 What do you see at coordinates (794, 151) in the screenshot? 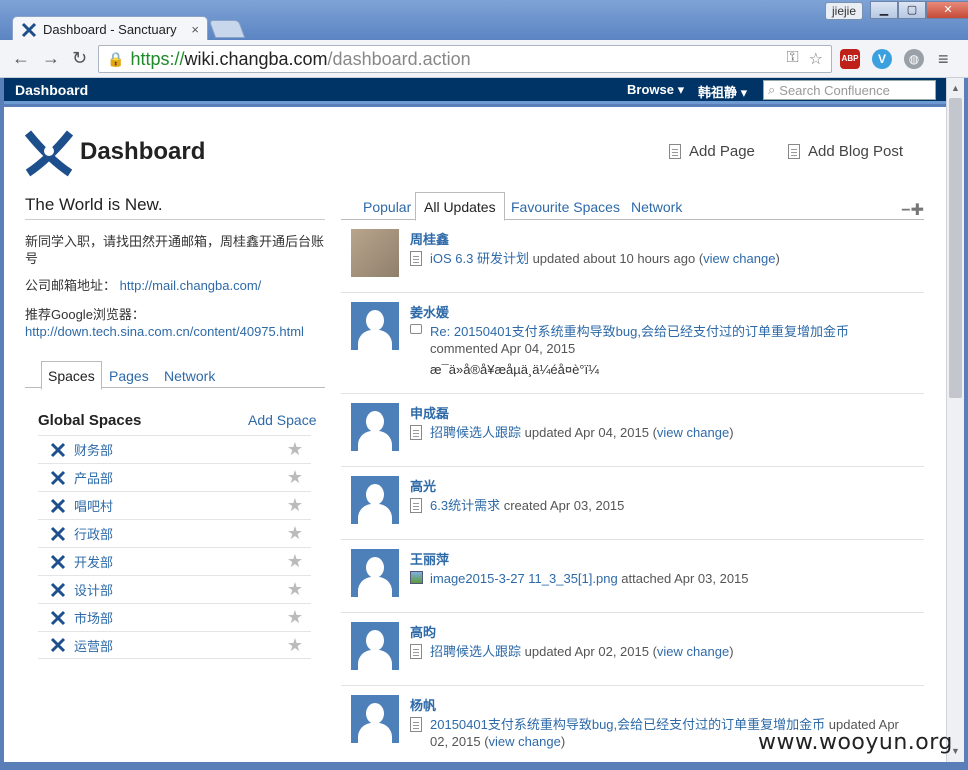
I see `blog-post-icon` at bounding box center [794, 151].